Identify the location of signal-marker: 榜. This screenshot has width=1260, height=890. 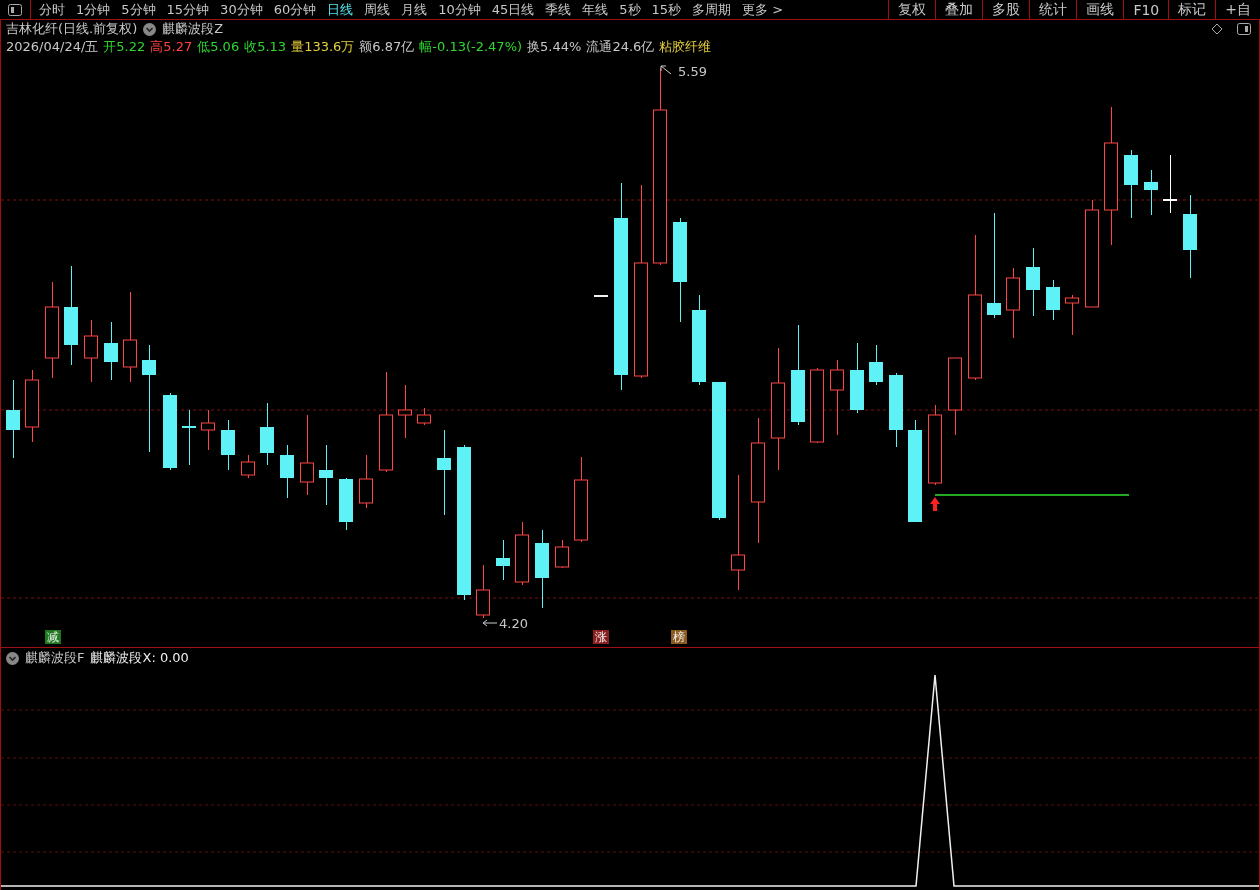
(679, 637).